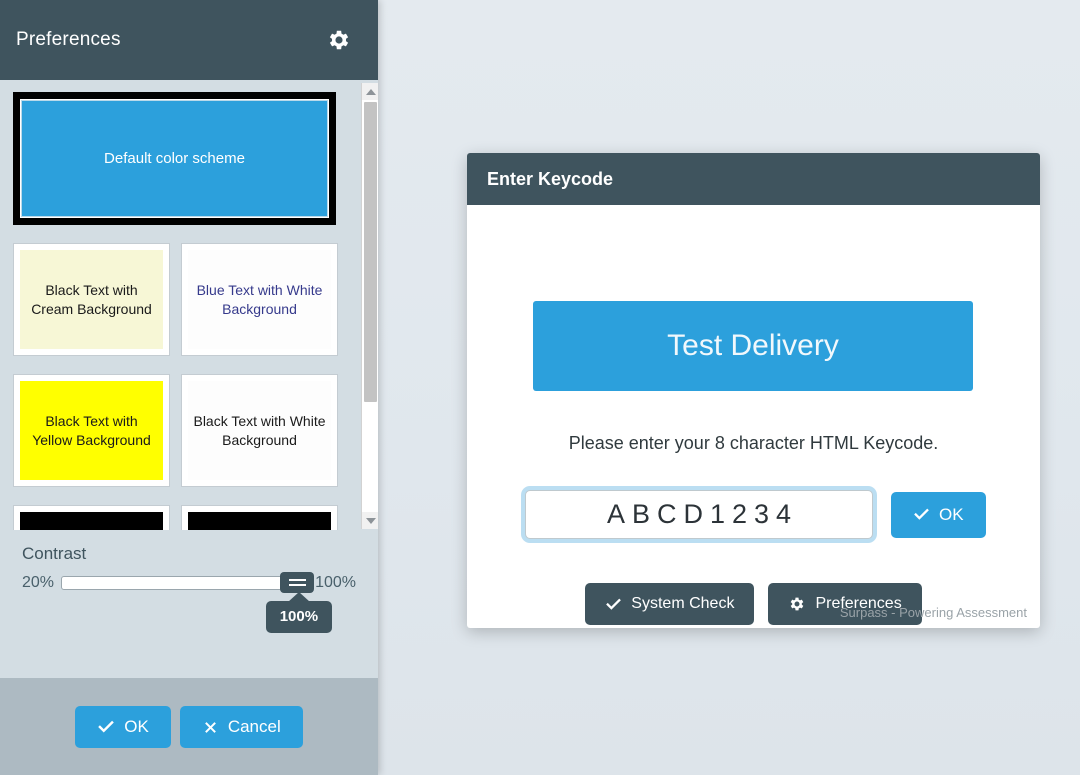 This screenshot has width=1080, height=775. Describe the element at coordinates (123, 727) in the screenshot. I see `preferences-ok-button: OK` at that location.